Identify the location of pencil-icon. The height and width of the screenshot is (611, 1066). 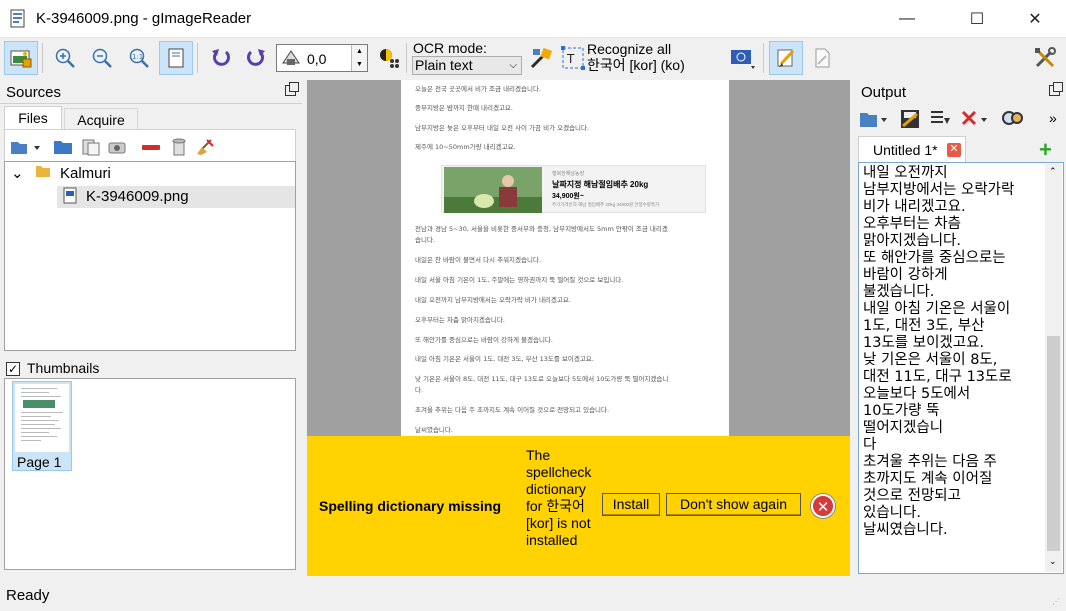
(786, 58).